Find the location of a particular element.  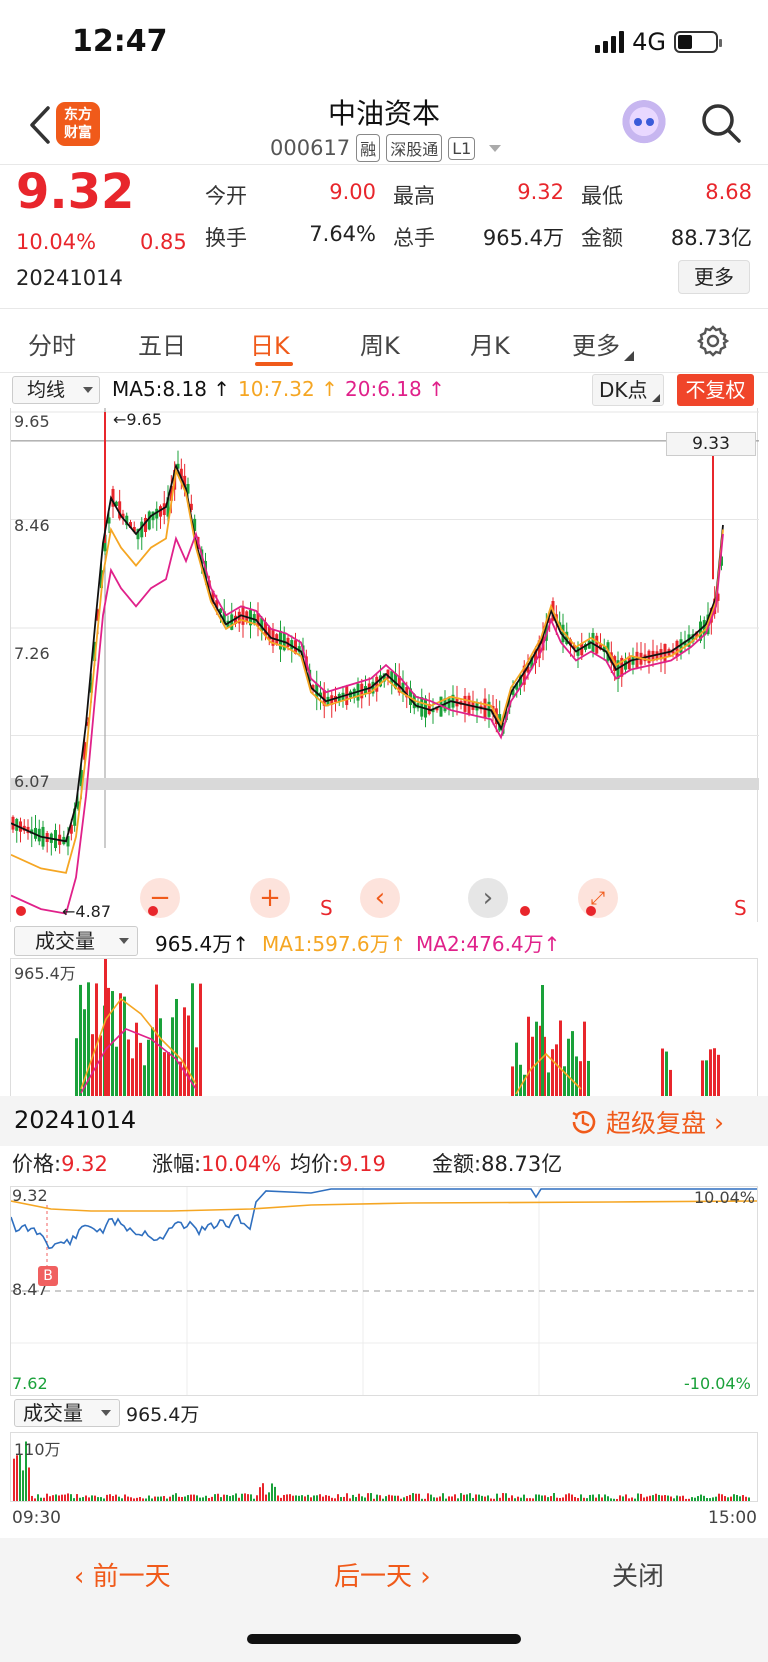

change-amount: 0.85 is located at coordinates (163, 242).